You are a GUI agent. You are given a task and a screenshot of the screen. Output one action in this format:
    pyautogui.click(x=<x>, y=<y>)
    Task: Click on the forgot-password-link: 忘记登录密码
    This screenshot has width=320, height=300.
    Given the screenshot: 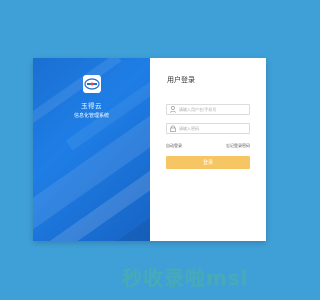 What is the action you would take?
    pyautogui.click(x=238, y=146)
    